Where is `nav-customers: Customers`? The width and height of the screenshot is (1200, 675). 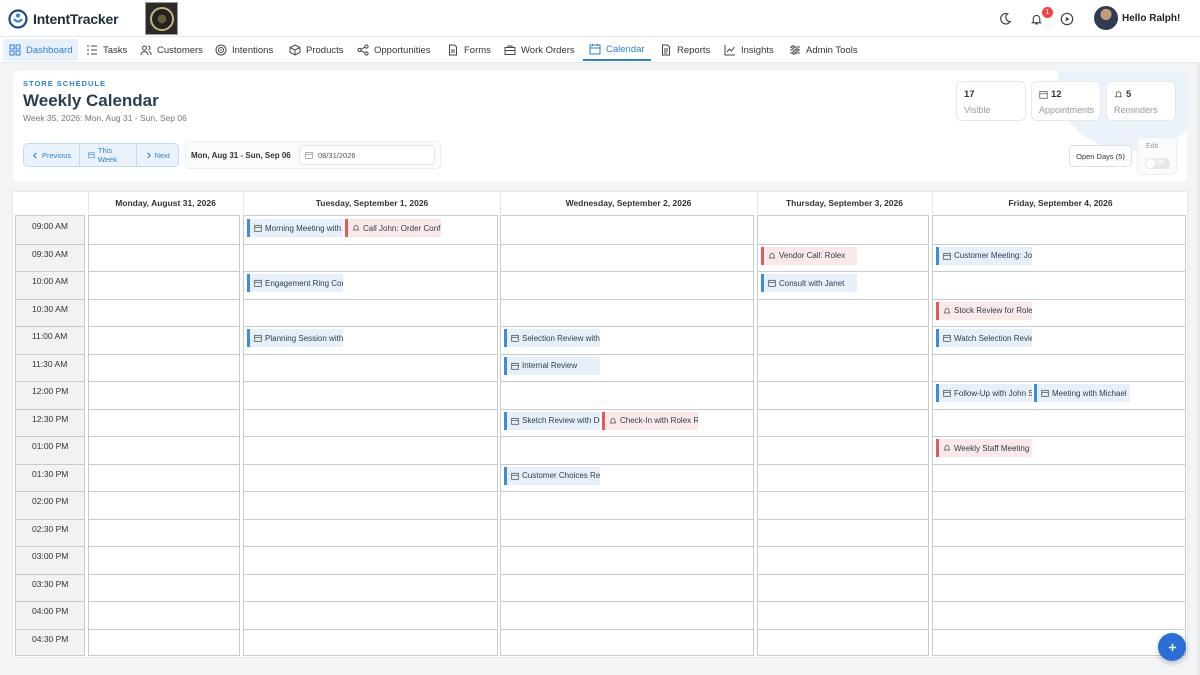
nav-customers: Customers is located at coordinates (171, 50).